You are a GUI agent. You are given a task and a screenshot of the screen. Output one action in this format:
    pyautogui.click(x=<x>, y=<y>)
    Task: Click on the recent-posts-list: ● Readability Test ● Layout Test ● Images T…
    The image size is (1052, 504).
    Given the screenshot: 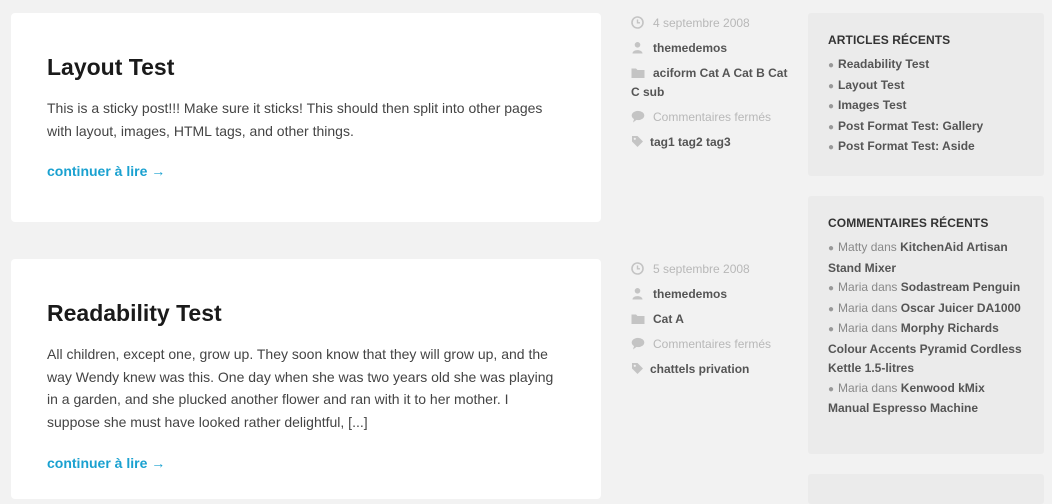 What is the action you would take?
    pyautogui.click(x=926, y=106)
    